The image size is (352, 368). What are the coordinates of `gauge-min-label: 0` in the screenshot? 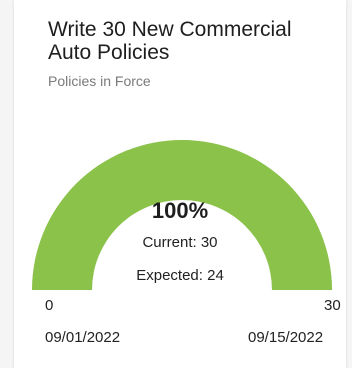 It's located at (49, 305).